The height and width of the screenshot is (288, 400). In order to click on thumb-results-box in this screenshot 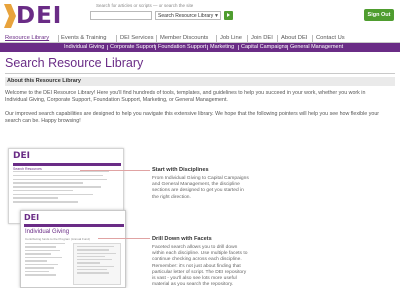, I will do `click(97, 264)`.